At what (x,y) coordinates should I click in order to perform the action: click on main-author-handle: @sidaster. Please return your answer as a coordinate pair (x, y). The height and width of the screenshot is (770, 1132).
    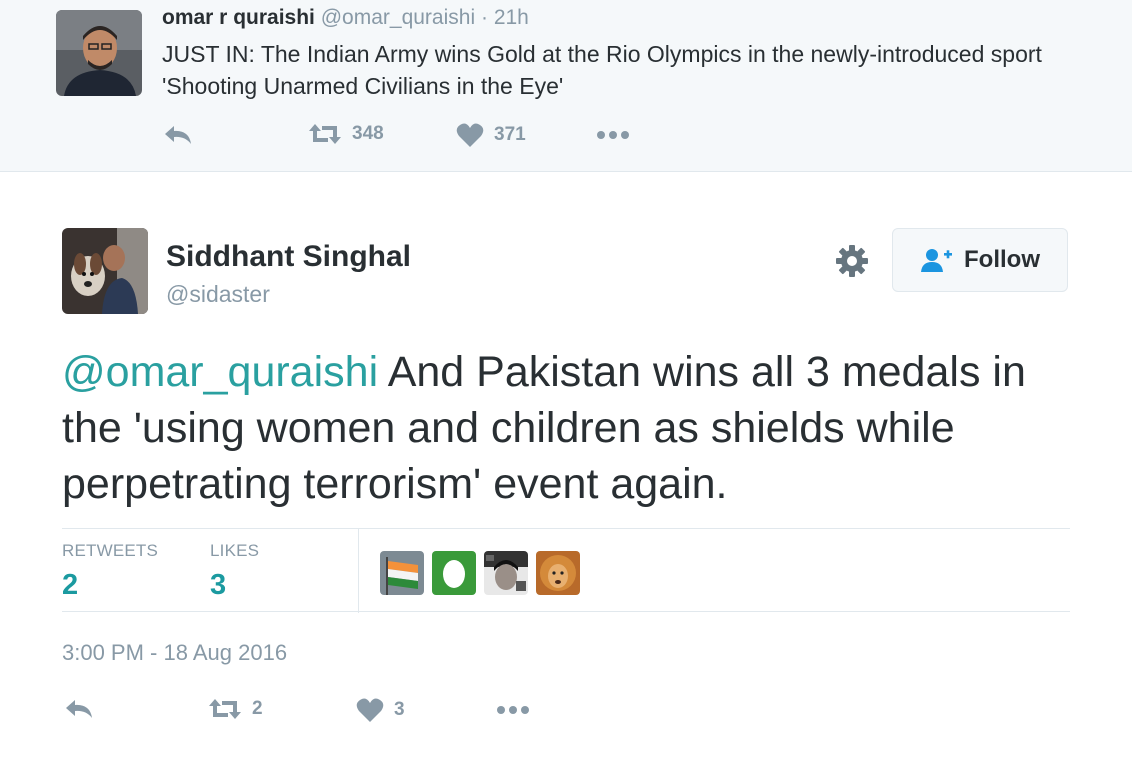
    Looking at the image, I should click on (218, 294).